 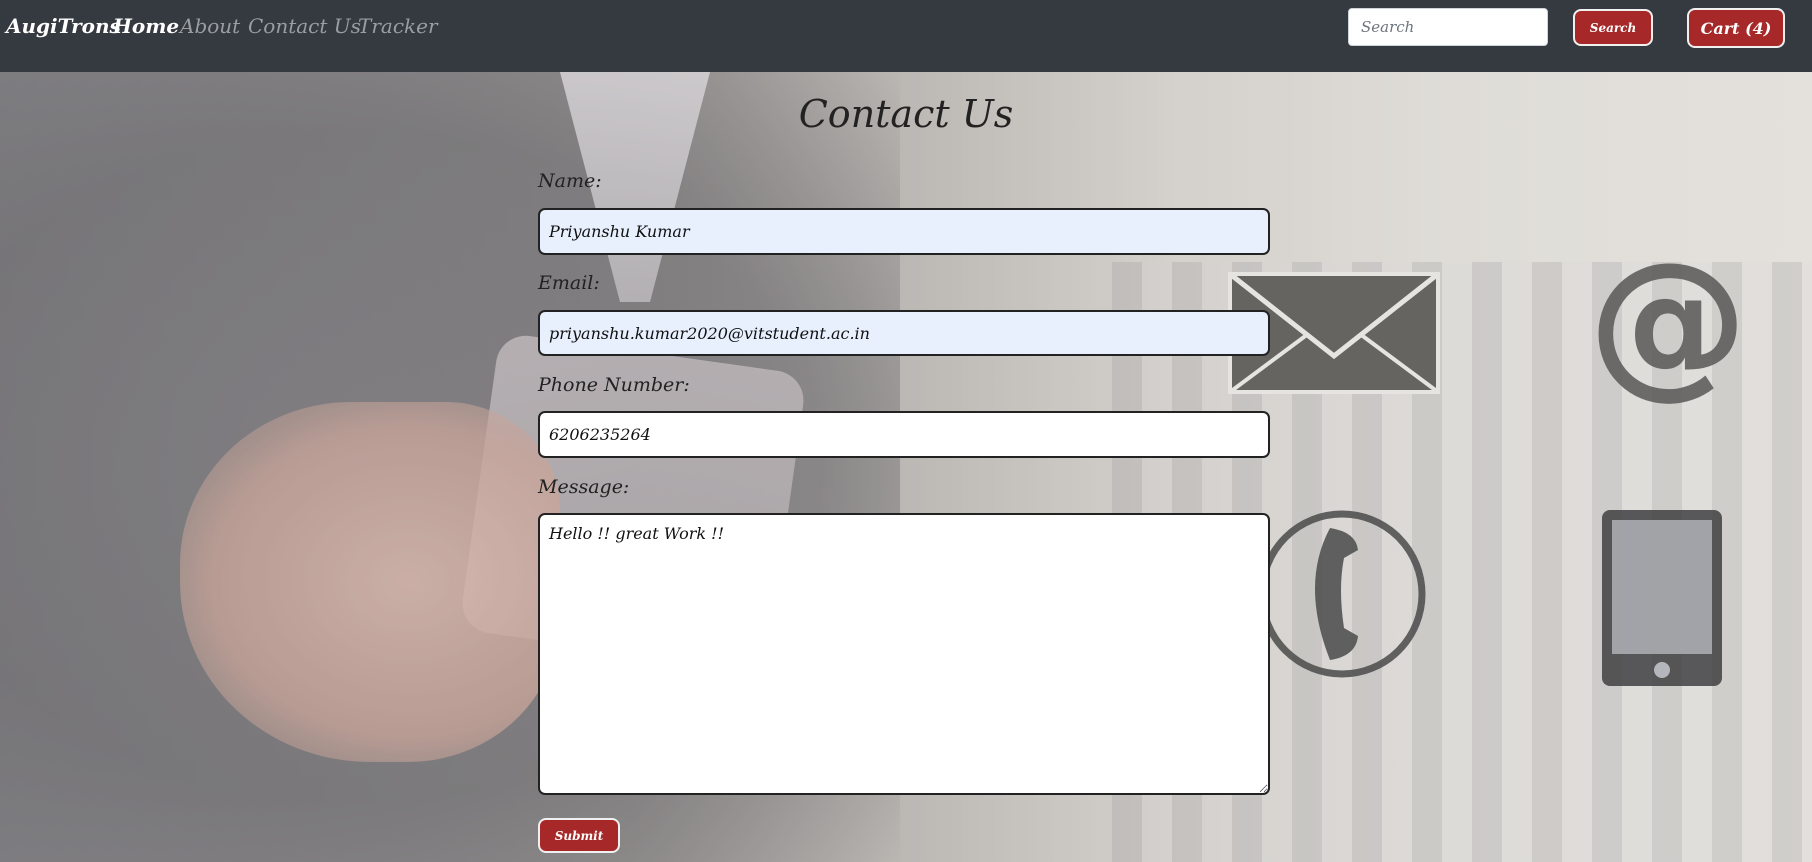 What do you see at coordinates (398, 26) in the screenshot?
I see `nav-link-tracker: Tracker` at bounding box center [398, 26].